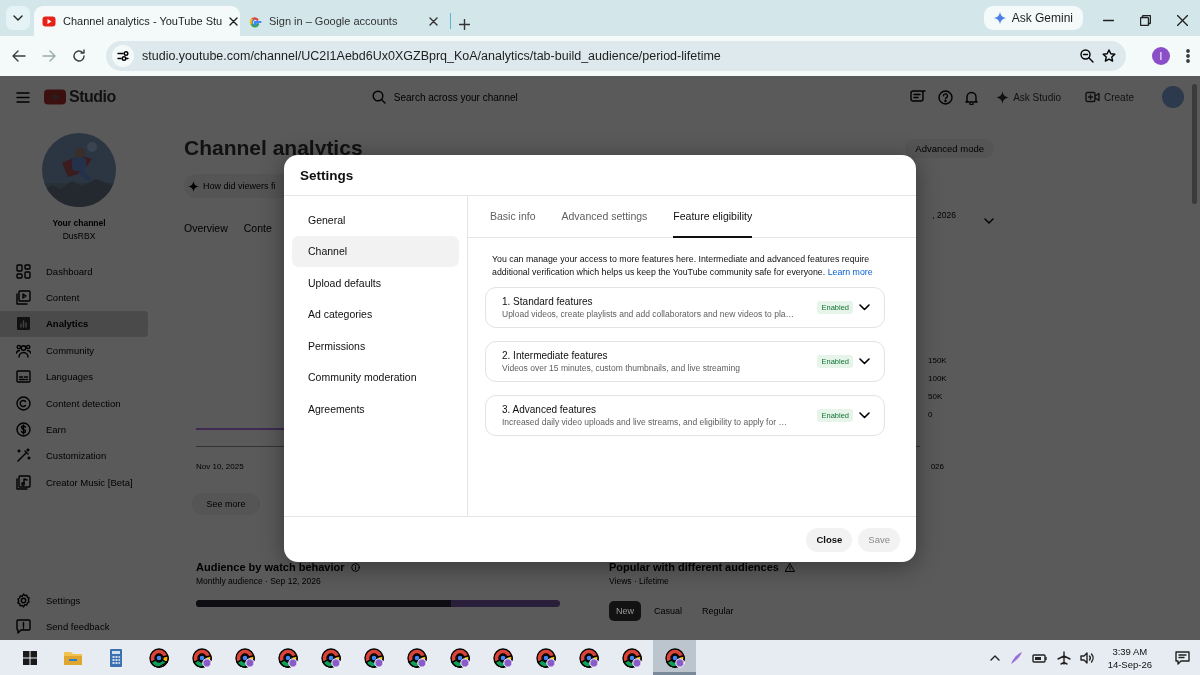 The width and height of the screenshot is (1200, 675). What do you see at coordinates (549, 409) in the screenshot?
I see `feature-title: 3. Advanced features` at bounding box center [549, 409].